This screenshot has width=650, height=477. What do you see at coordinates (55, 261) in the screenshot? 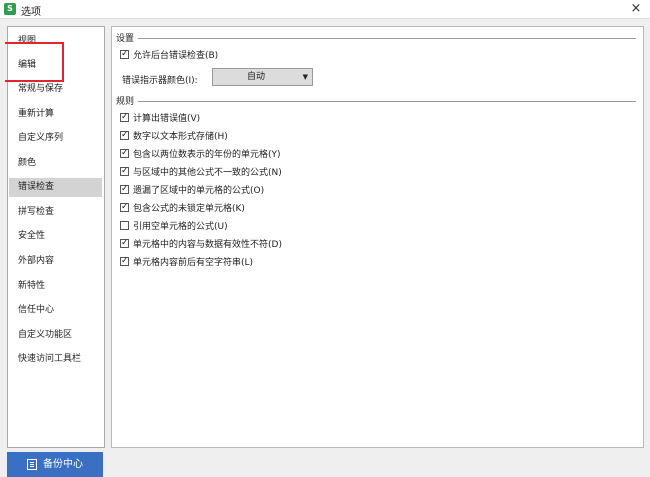
I see `sidebar-item-external-content: 外部内容` at bounding box center [55, 261].